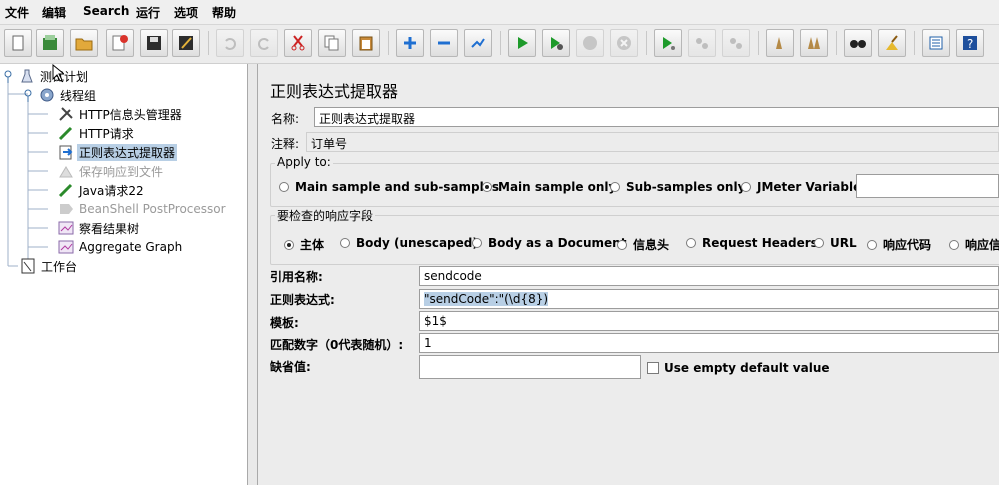 This screenshot has height=485, width=999. What do you see at coordinates (656, 117) in the screenshot?
I see `name-field: 正则表达式提取器` at bounding box center [656, 117].